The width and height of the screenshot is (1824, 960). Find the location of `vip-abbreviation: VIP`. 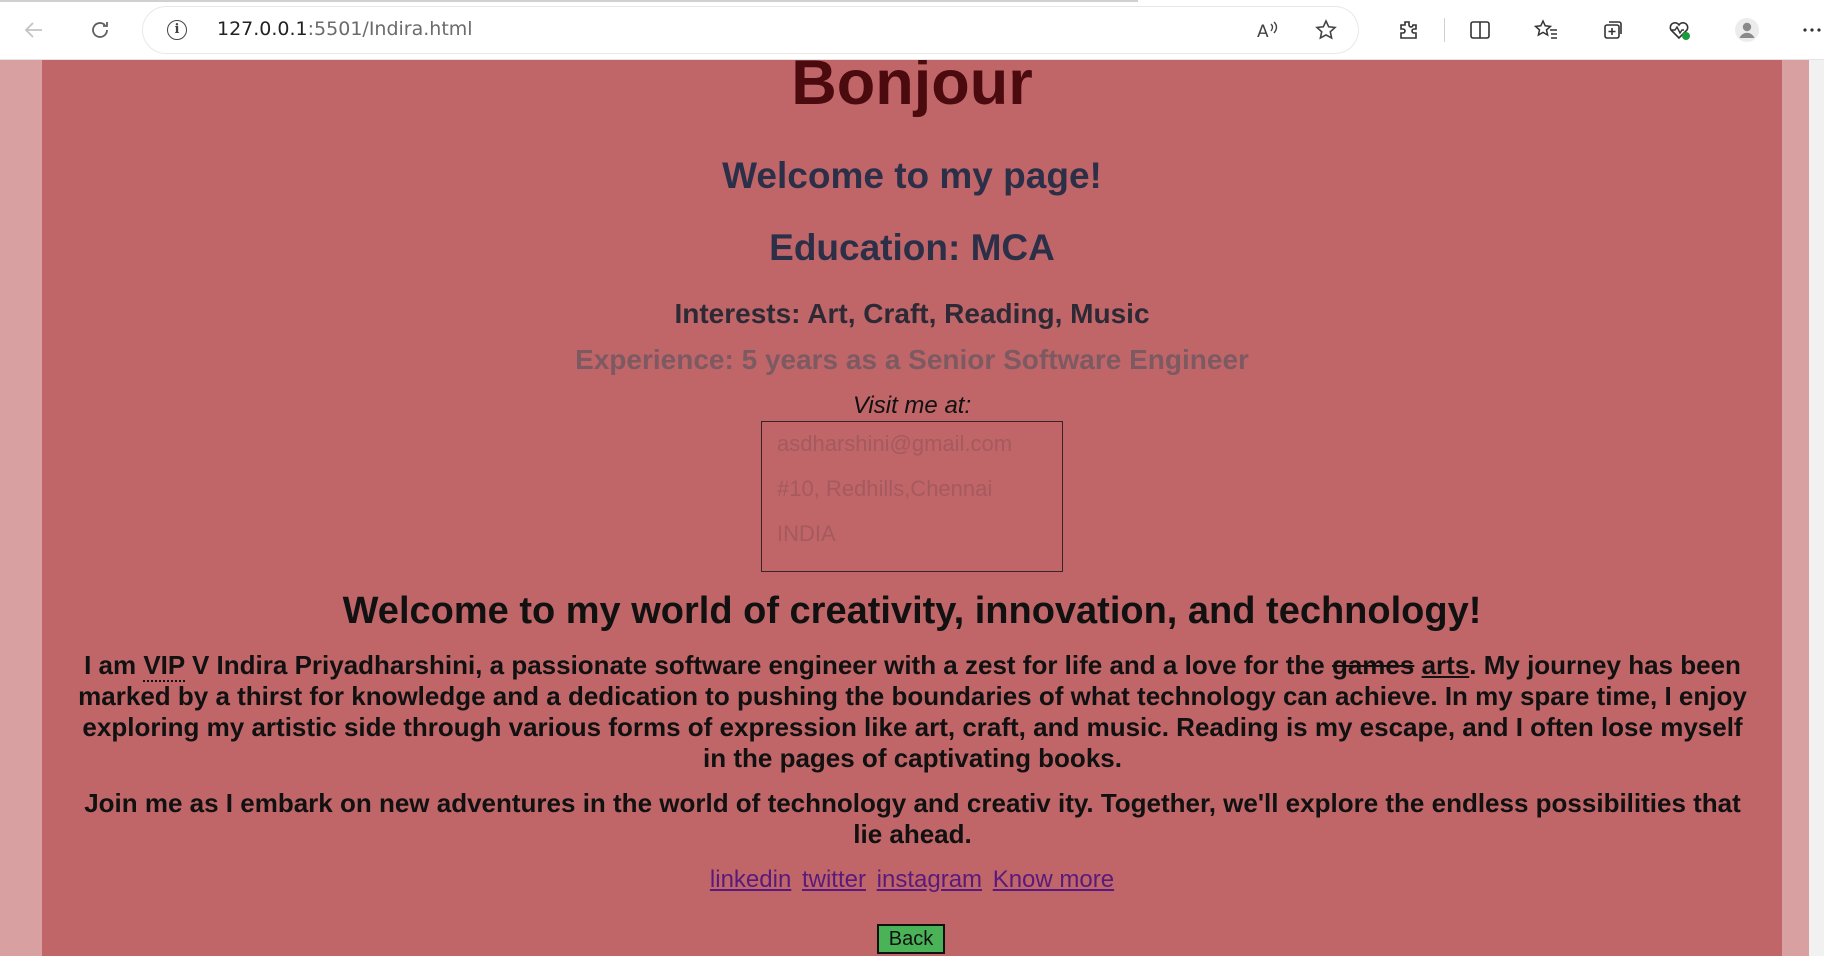

vip-abbreviation: VIP is located at coordinates (164, 666).